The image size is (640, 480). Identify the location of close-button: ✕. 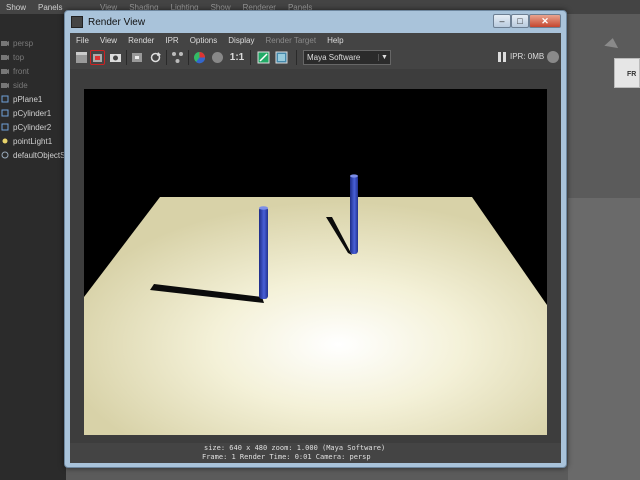
(545, 21).